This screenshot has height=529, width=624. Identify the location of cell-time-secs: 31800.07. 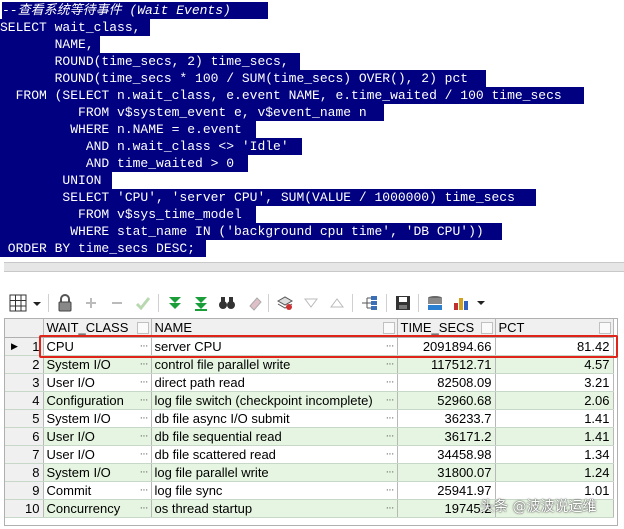
(446, 472).